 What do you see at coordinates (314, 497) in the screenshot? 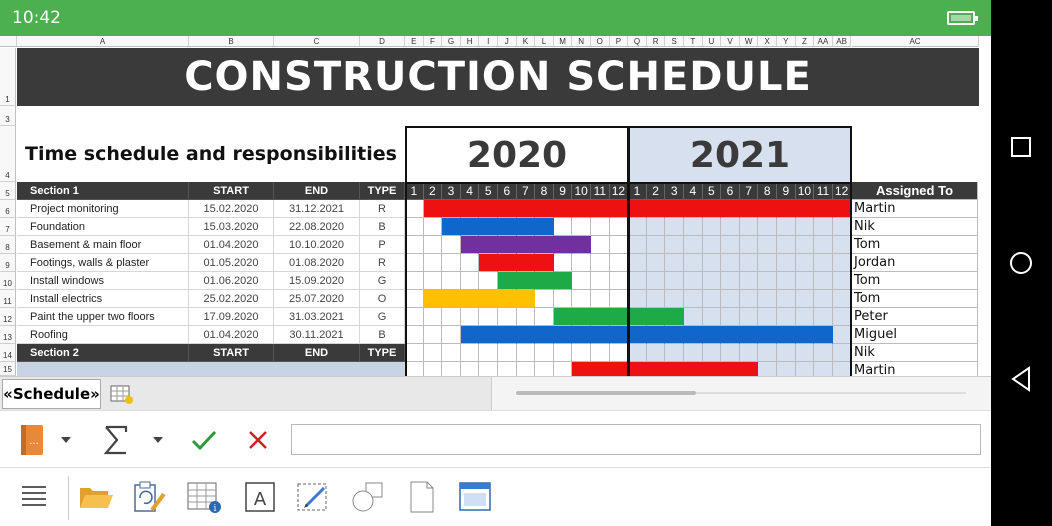
I see `draw-shape-icon` at bounding box center [314, 497].